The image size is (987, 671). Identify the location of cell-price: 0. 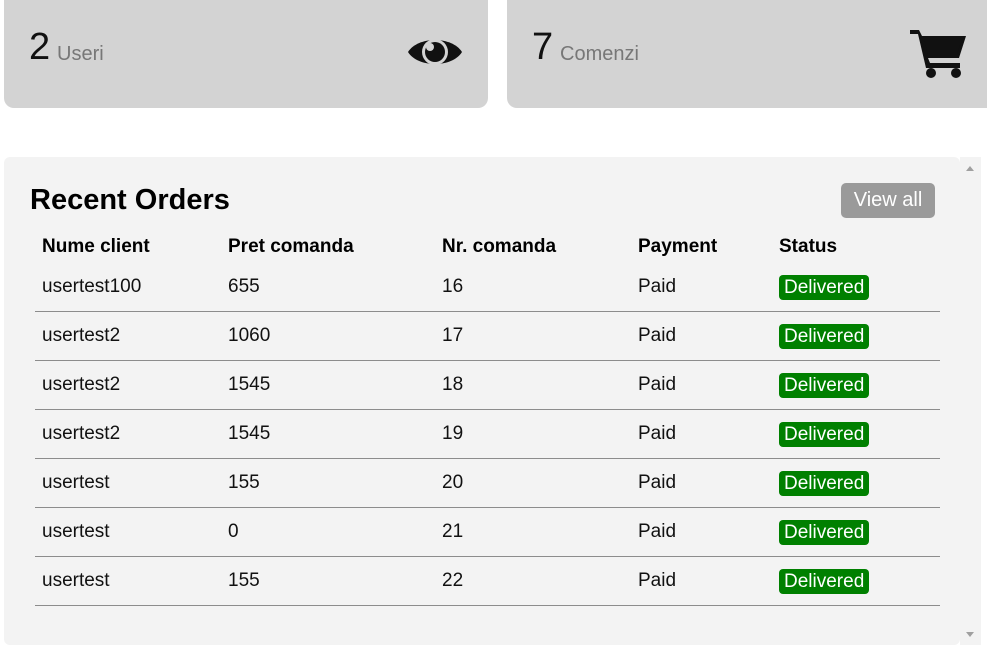
(328, 532).